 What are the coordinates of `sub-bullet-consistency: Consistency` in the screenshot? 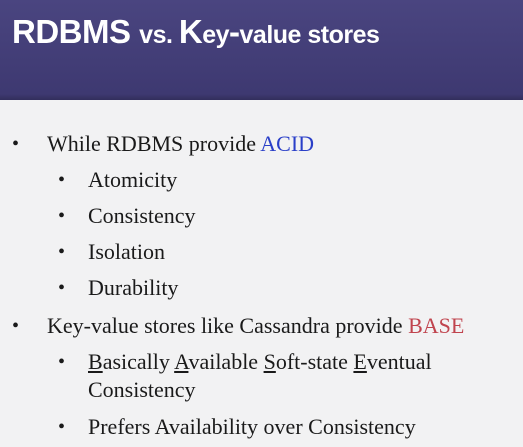 It's located at (142, 215).